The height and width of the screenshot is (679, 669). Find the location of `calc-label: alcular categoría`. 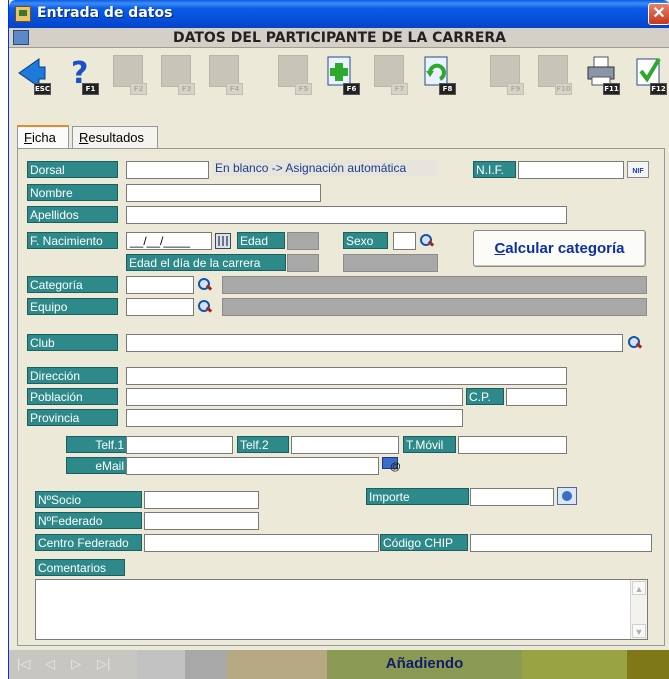

calc-label: alcular categoría is located at coordinates (565, 248).